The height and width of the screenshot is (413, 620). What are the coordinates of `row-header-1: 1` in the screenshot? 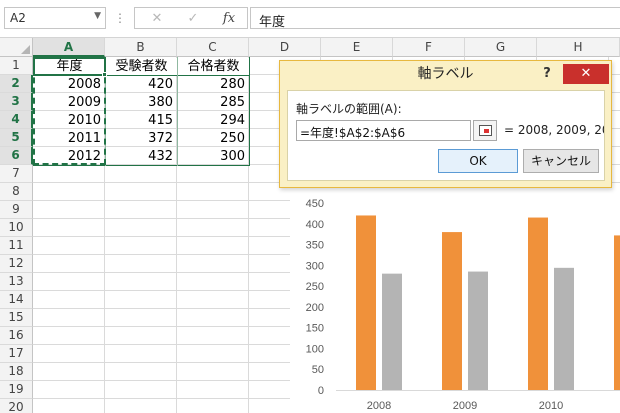 It's located at (16, 66).